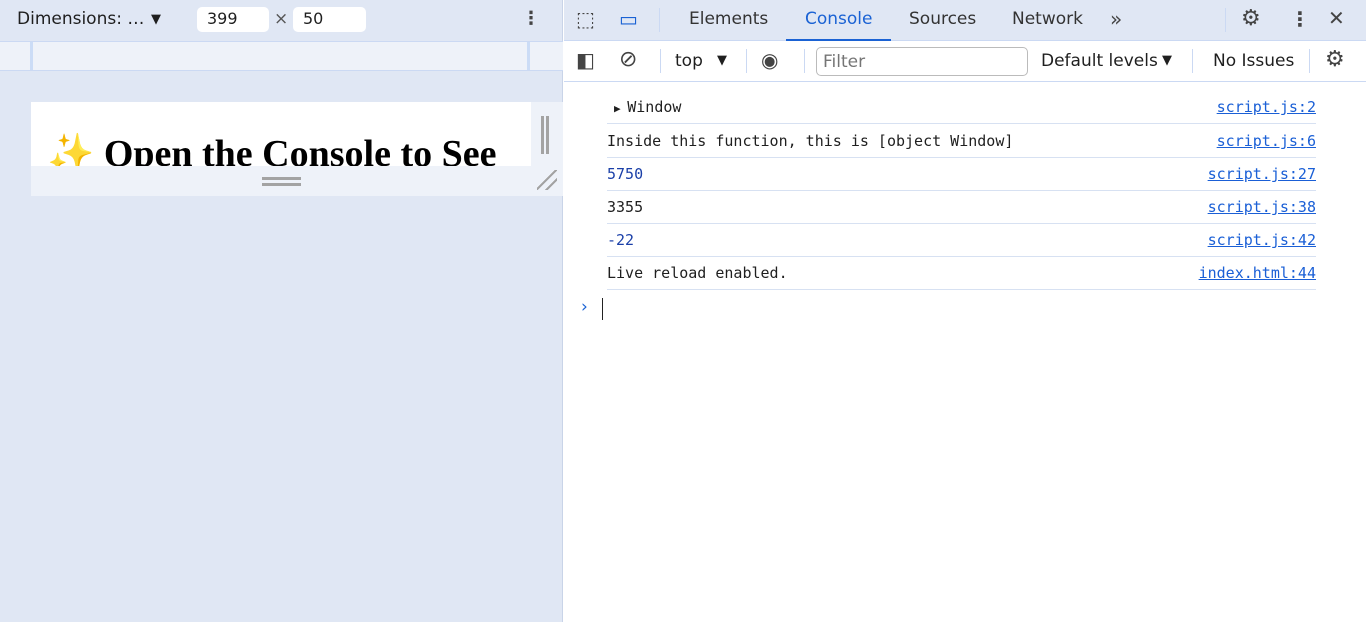  I want to click on source-link: script.js:38, so click(1262, 207).